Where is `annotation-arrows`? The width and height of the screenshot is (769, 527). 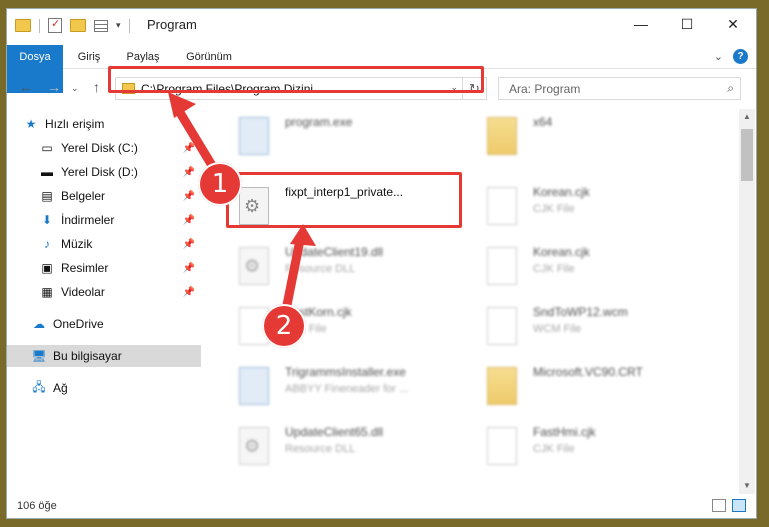 annotation-arrows is located at coordinates (242, 208).